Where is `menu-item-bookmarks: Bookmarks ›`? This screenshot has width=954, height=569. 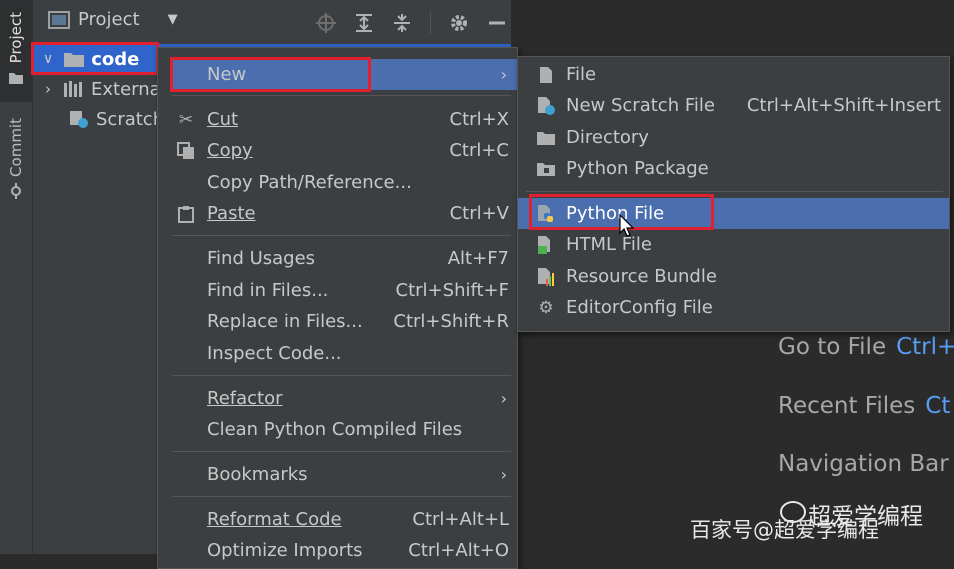 menu-item-bookmarks: Bookmarks › is located at coordinates (337, 474).